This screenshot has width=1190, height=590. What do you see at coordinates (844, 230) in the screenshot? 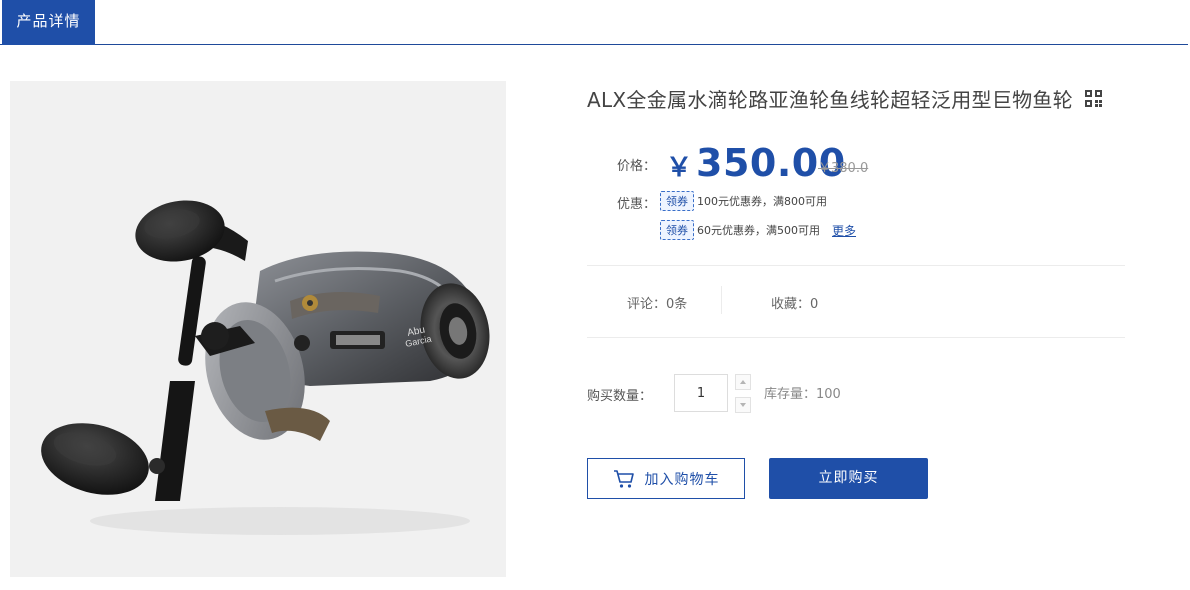
I see `more-coupons-link: 更多` at bounding box center [844, 230].